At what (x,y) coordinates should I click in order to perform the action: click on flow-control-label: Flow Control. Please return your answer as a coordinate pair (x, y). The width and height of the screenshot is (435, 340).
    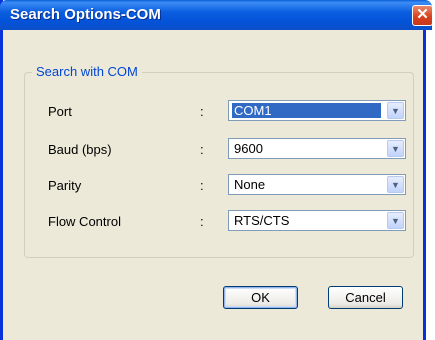
    Looking at the image, I should click on (84, 221).